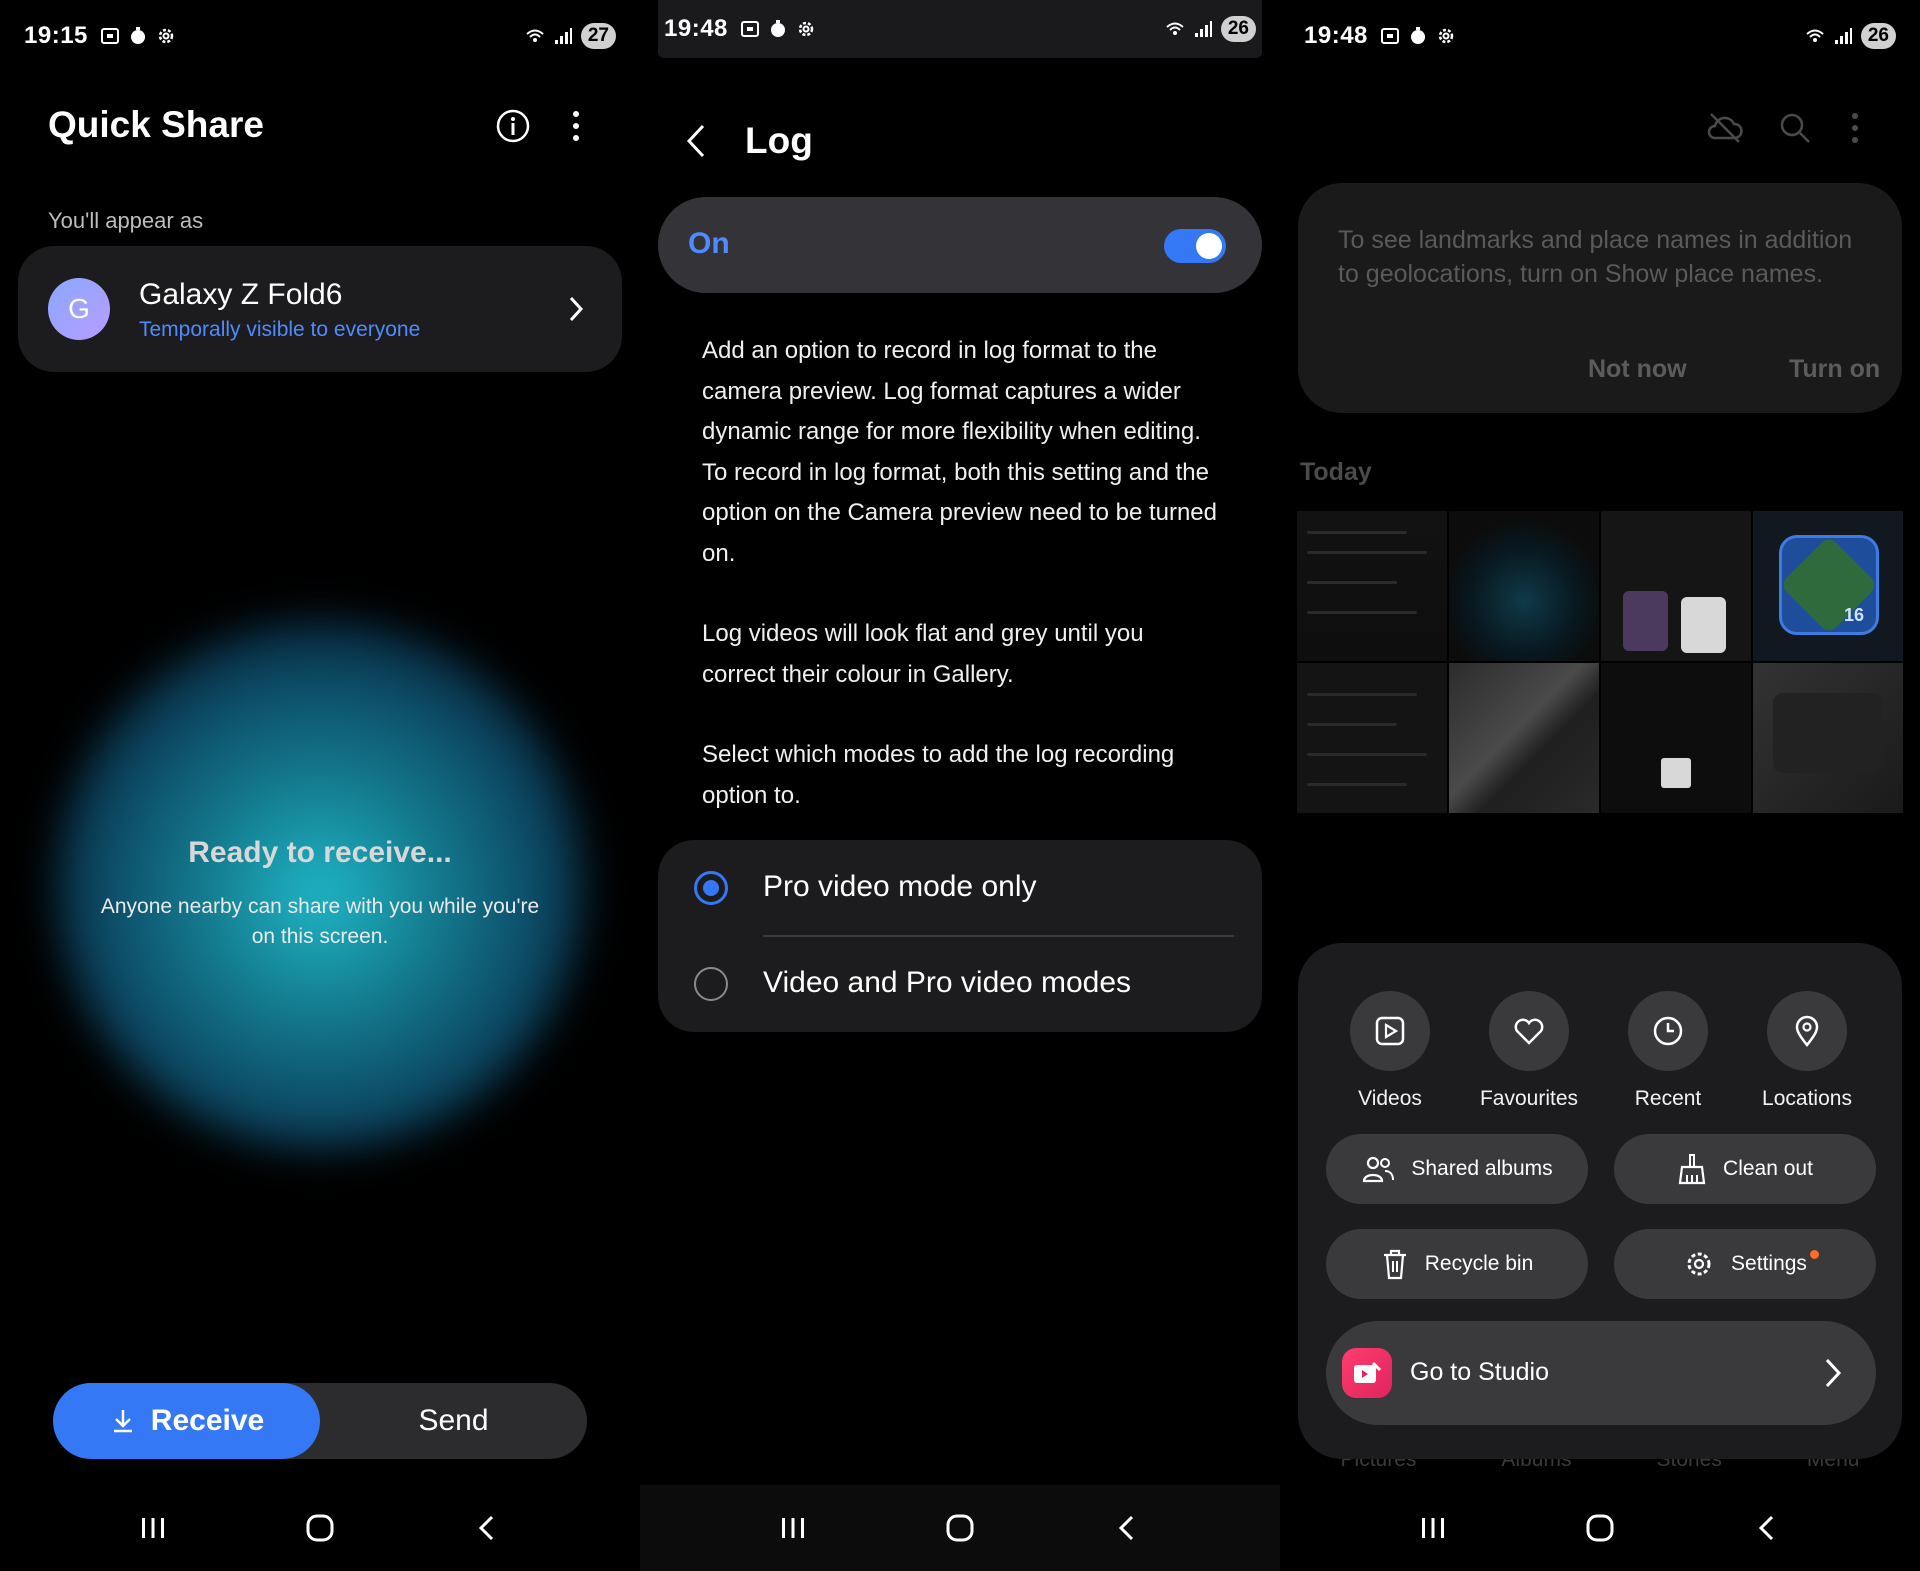 The image size is (1920, 1571). I want to click on video-icon, so click(1390, 1031).